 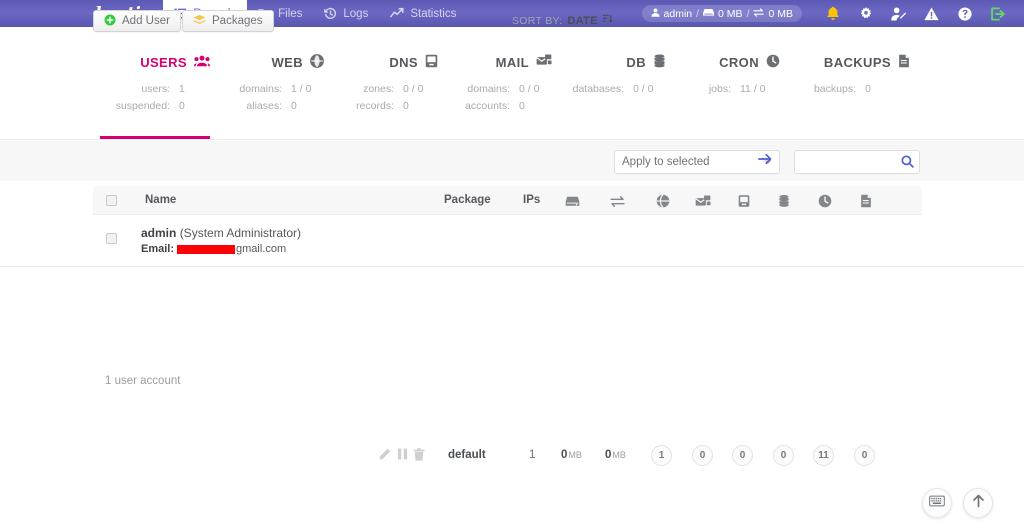 I want to click on cron-count-badge: 11, so click(x=823, y=455).